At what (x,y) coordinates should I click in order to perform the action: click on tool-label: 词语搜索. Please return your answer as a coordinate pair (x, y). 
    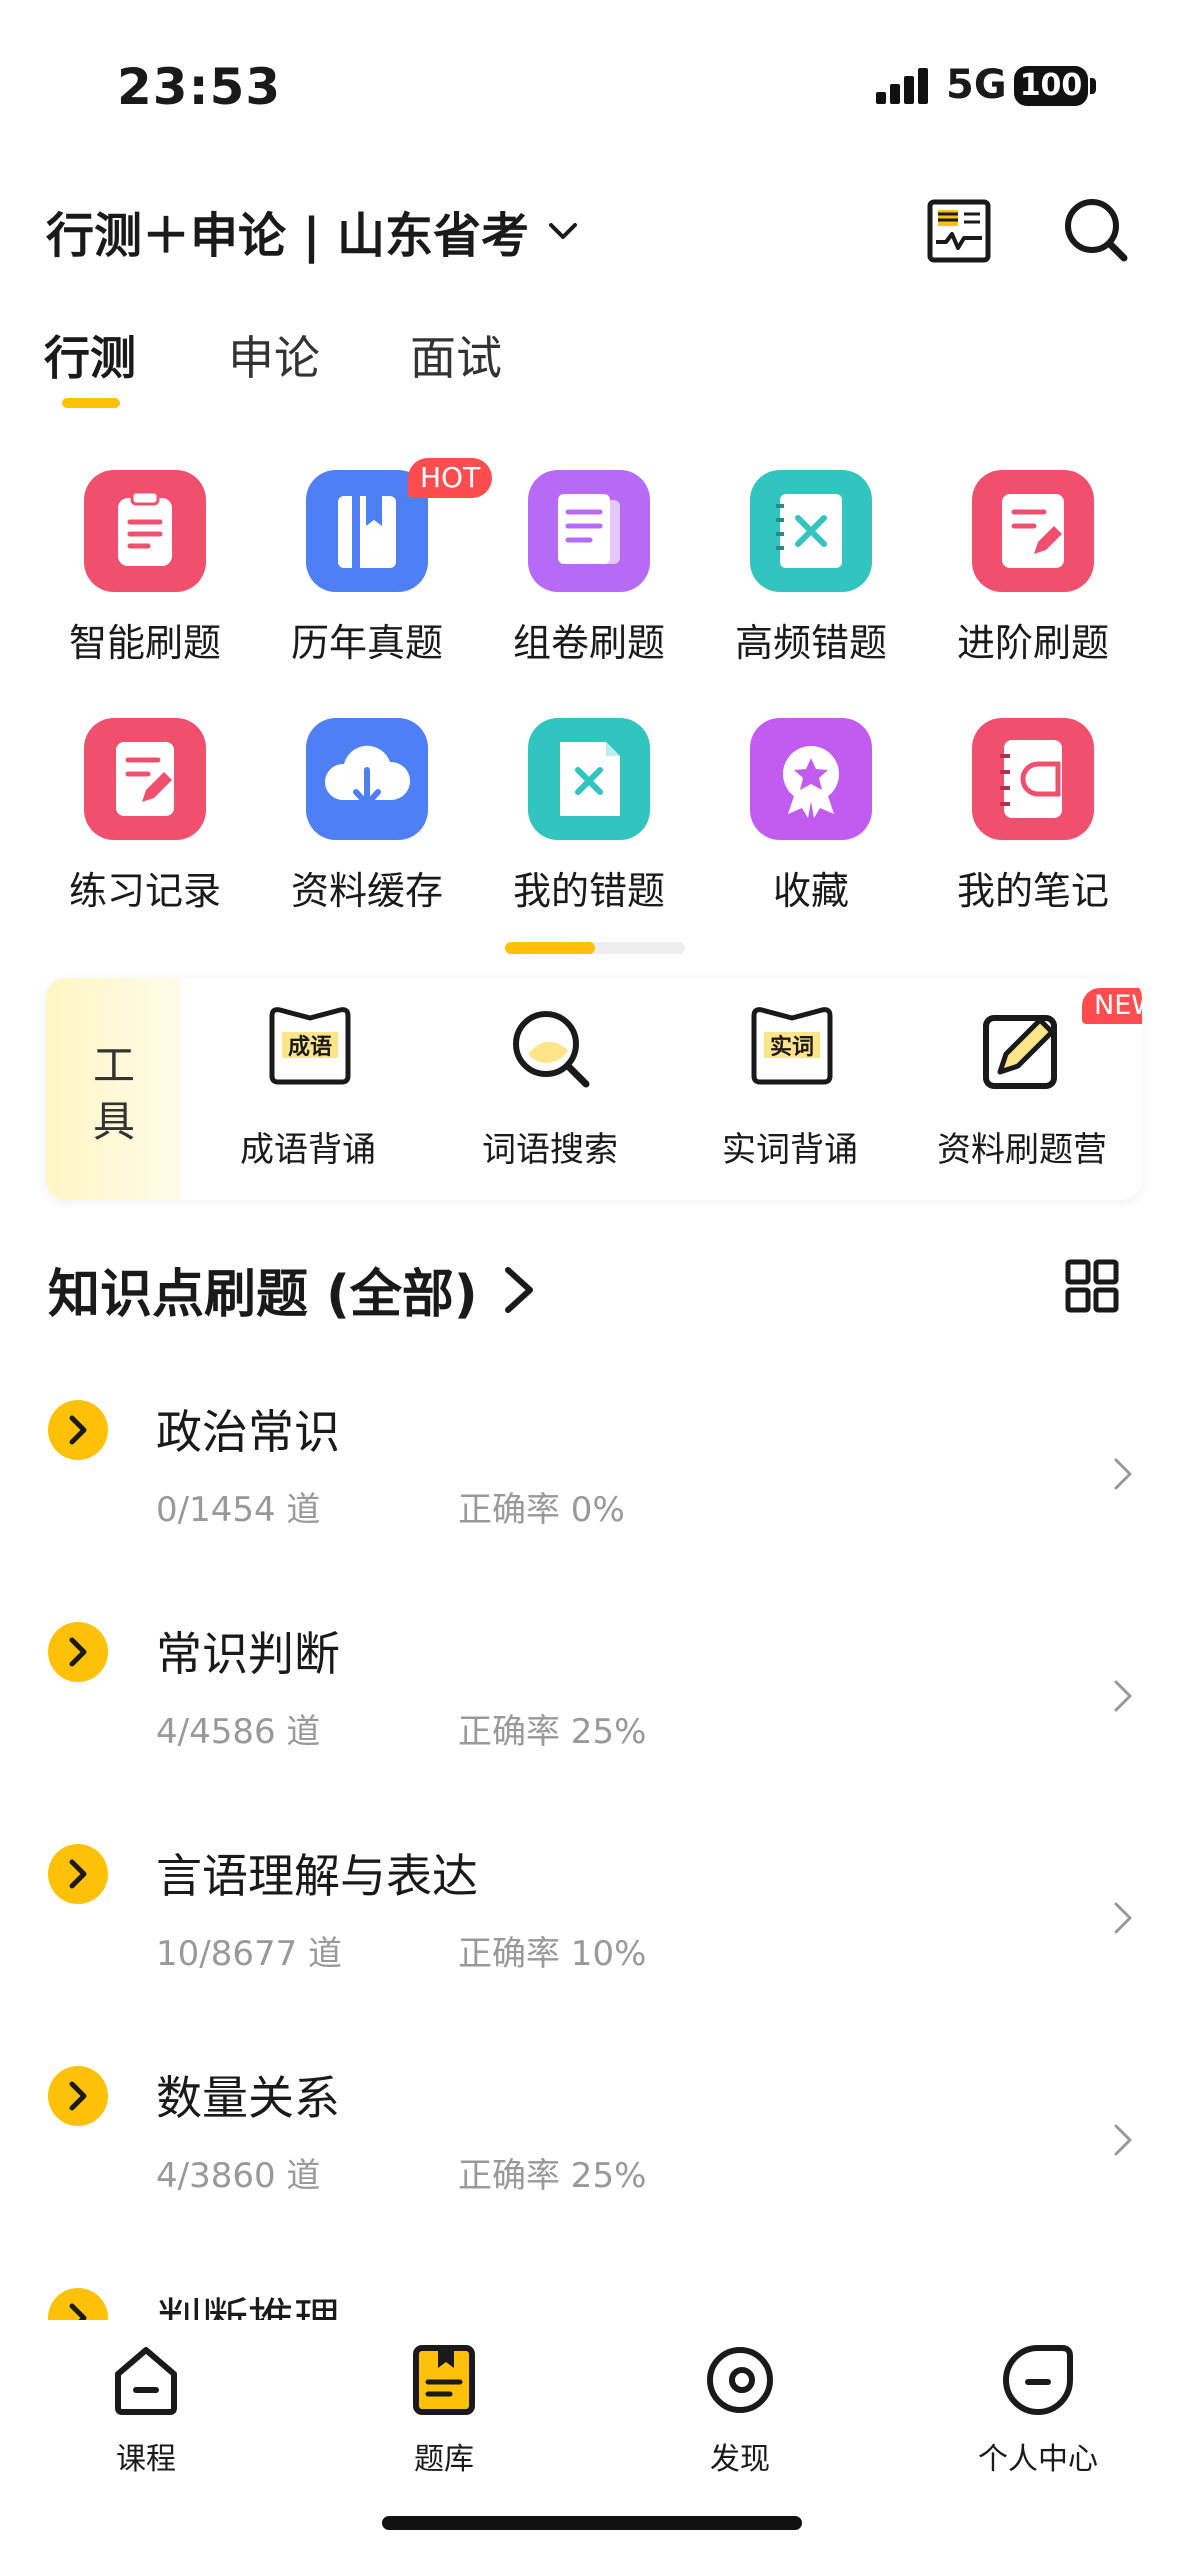
    Looking at the image, I should click on (550, 1150).